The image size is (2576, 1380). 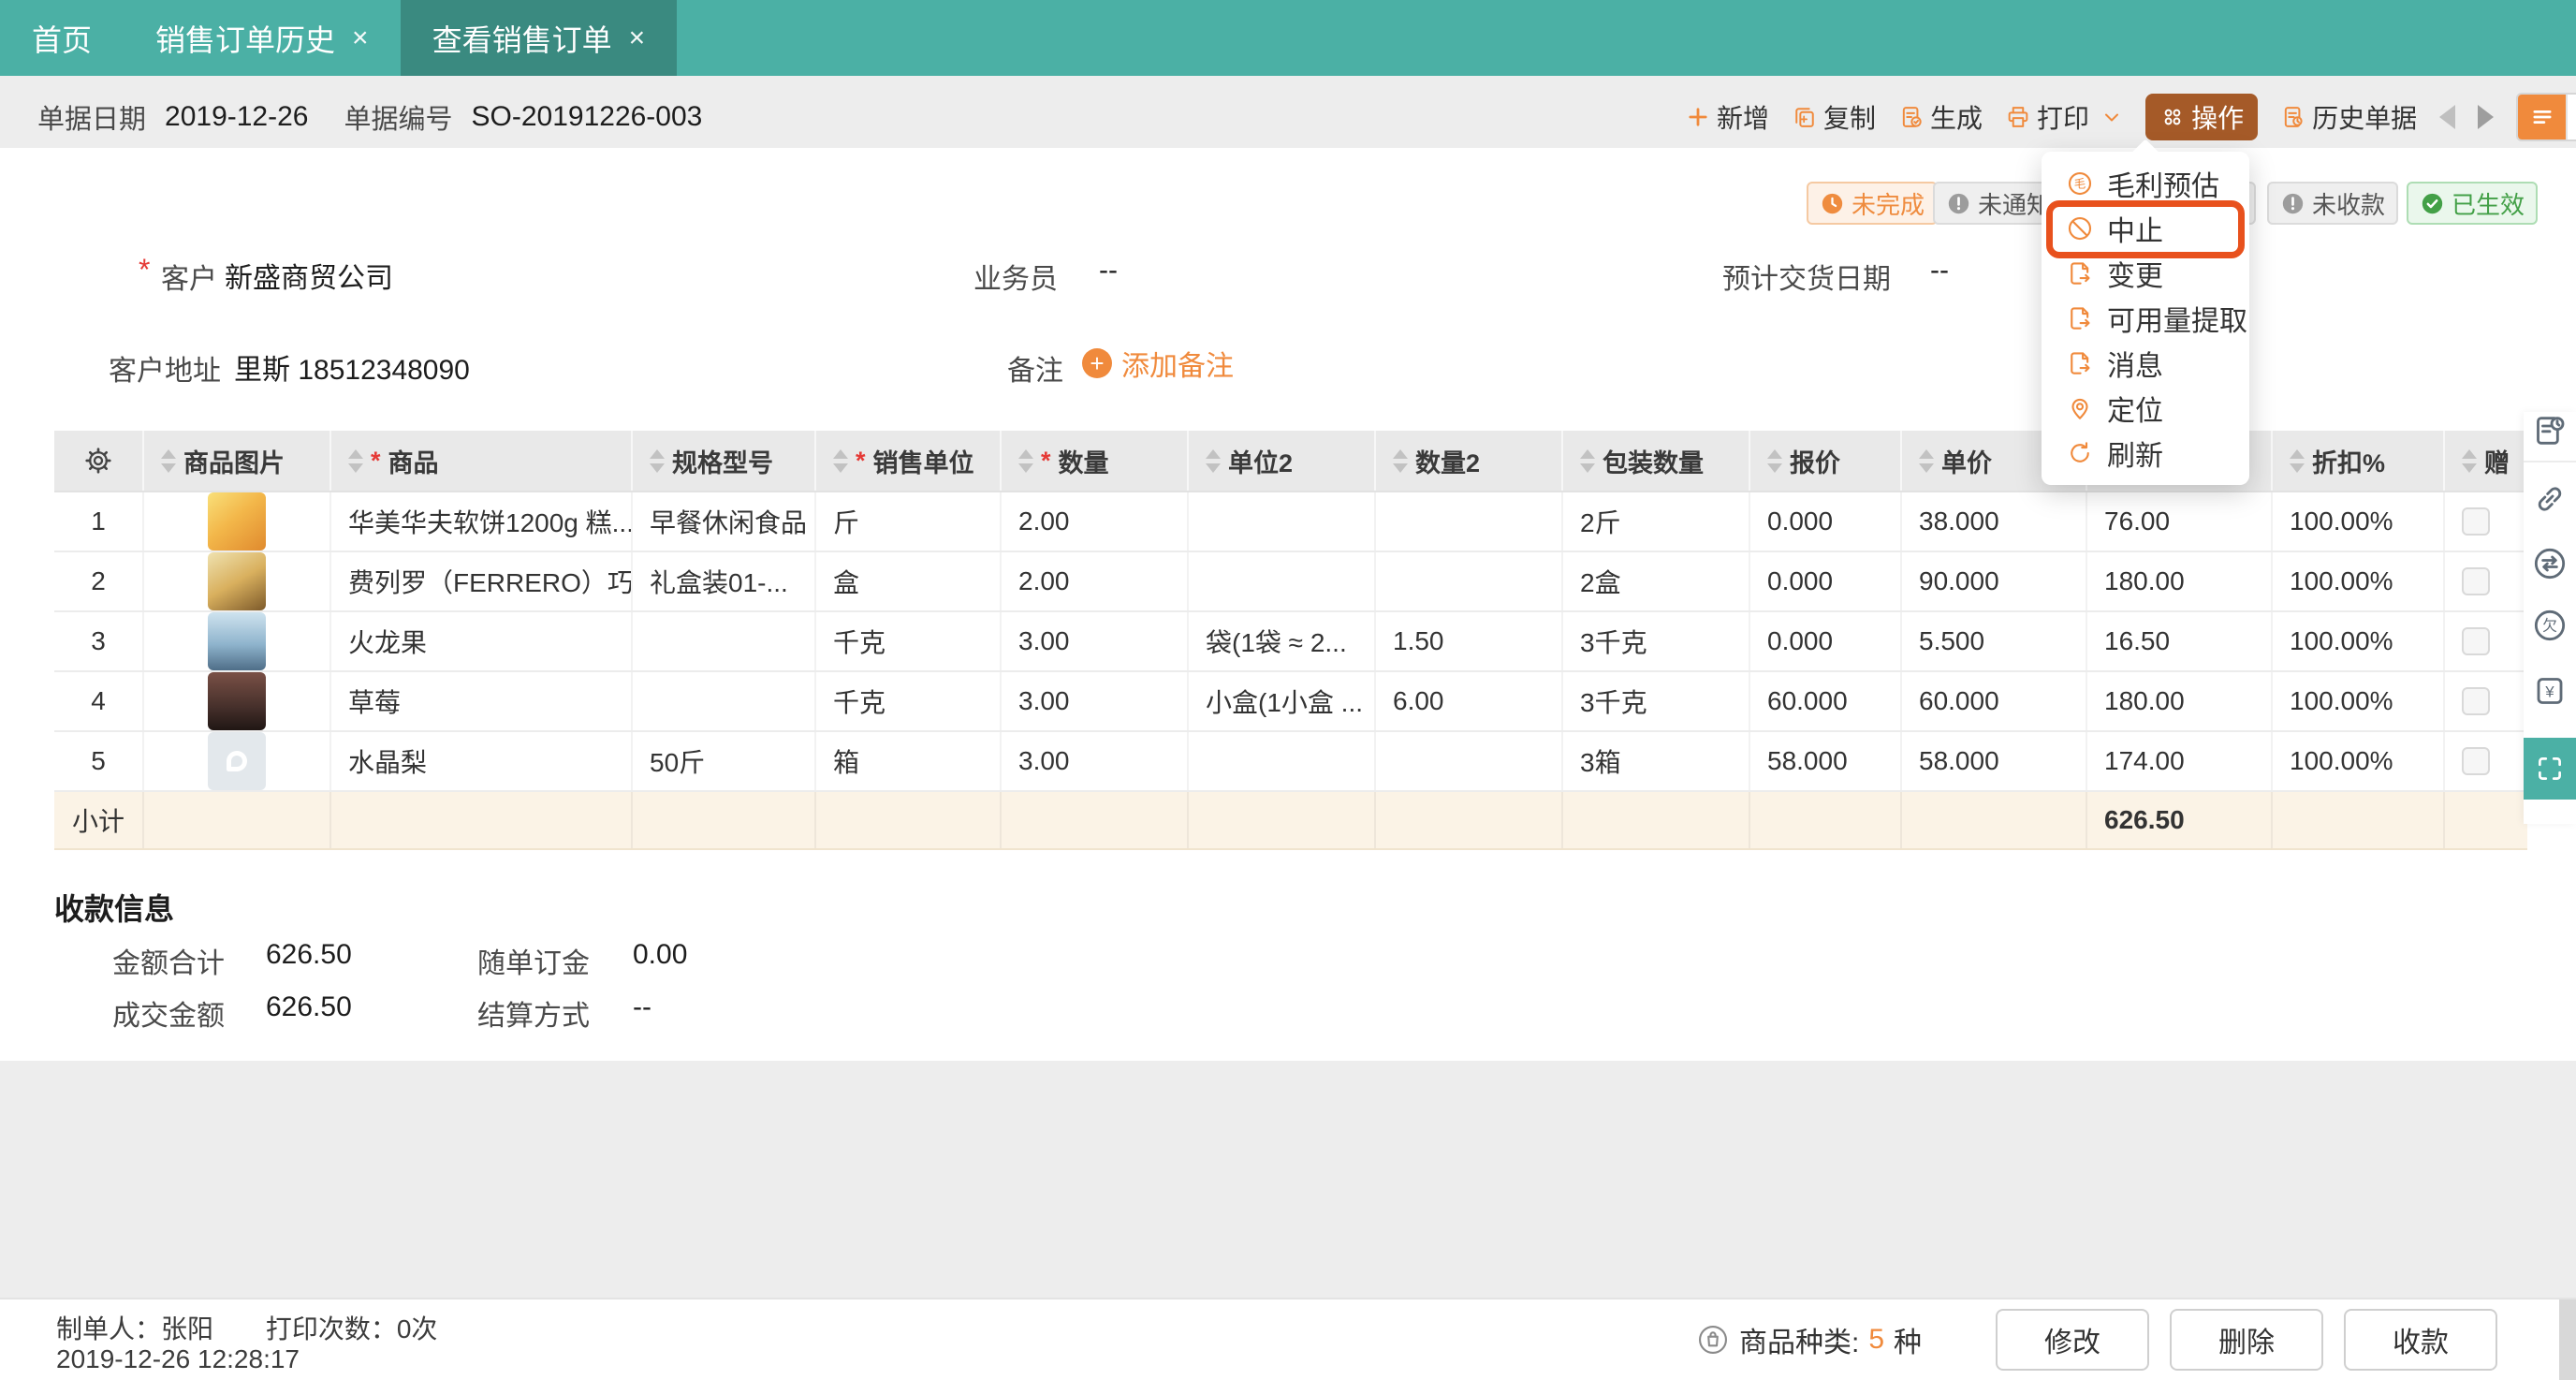 I want to click on column-header-unit: * 销售单位, so click(x=909, y=461).